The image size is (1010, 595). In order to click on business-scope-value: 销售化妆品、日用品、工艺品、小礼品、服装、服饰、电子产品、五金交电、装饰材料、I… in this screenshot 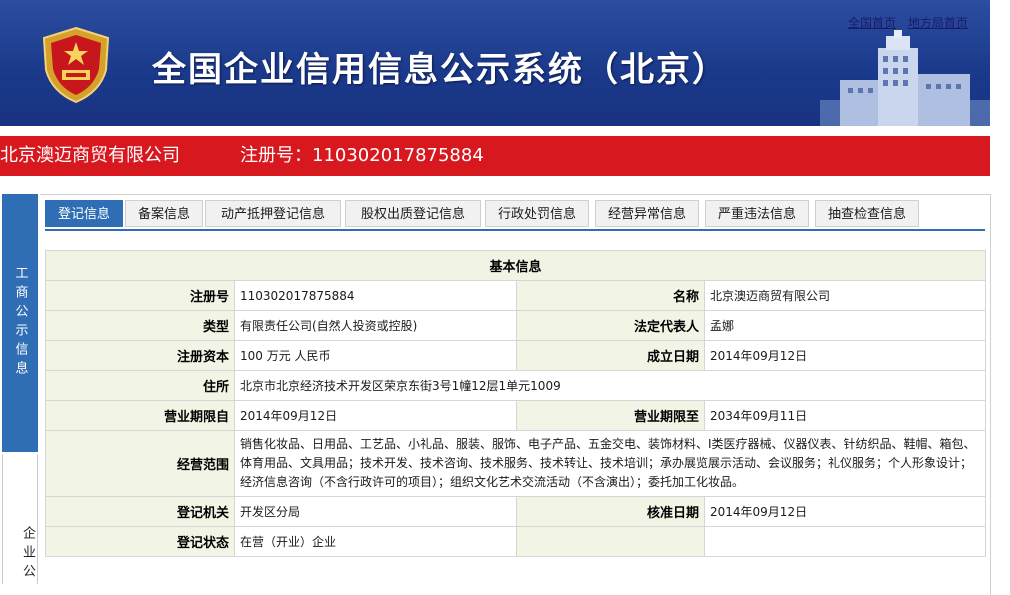, I will do `click(610, 463)`.